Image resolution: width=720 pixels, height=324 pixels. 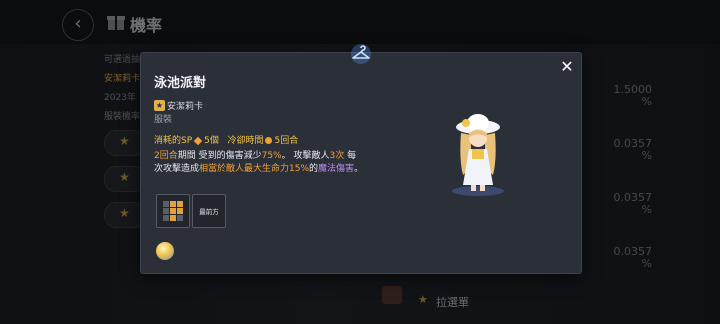 What do you see at coordinates (478, 155) in the screenshot?
I see `costume-portrait` at bounding box center [478, 155].